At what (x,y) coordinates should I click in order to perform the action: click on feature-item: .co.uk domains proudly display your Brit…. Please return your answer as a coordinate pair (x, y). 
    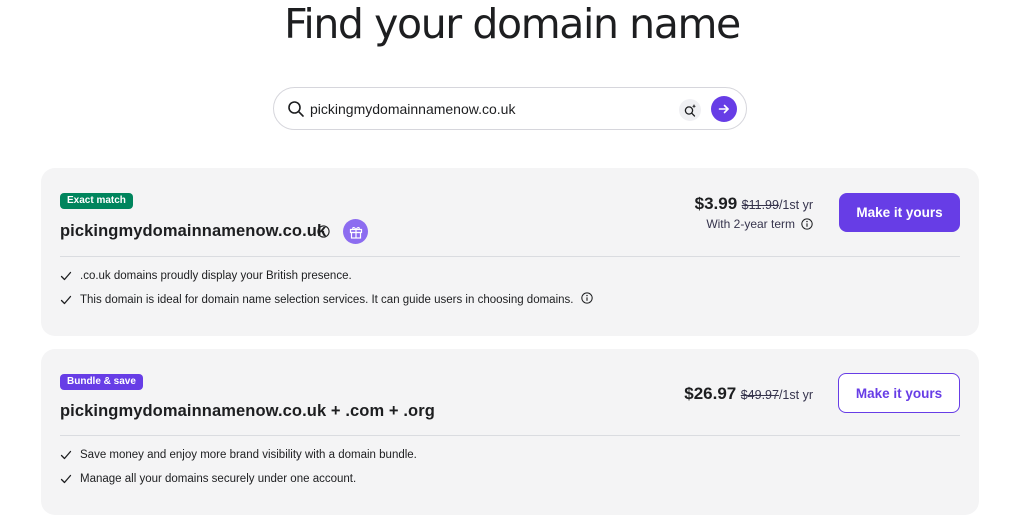
    Looking at the image, I should click on (206, 276).